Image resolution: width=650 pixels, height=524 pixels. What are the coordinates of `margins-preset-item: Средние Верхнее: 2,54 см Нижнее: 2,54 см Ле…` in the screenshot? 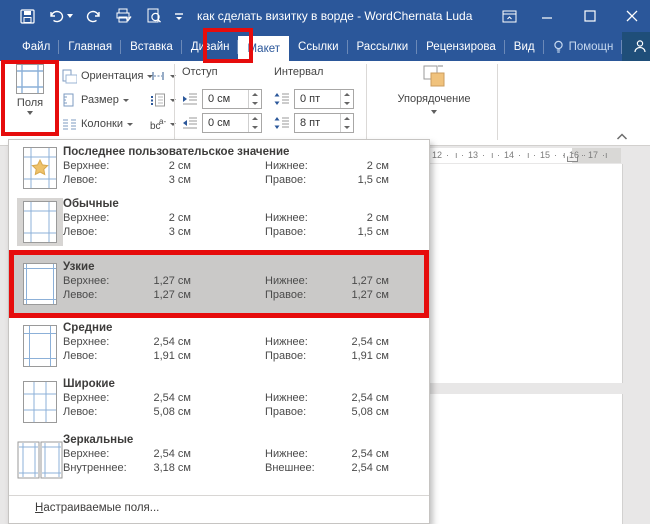 It's located at (219, 346).